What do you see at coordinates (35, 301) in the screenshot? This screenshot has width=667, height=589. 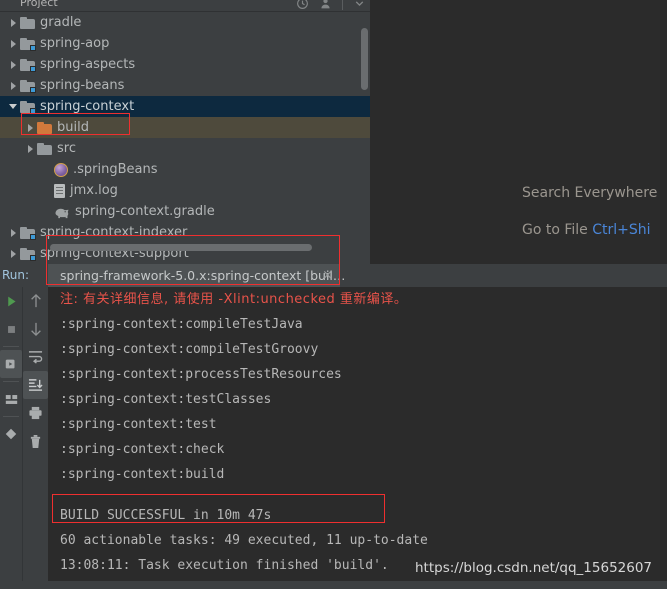 I see `arrow-up-icon` at bounding box center [35, 301].